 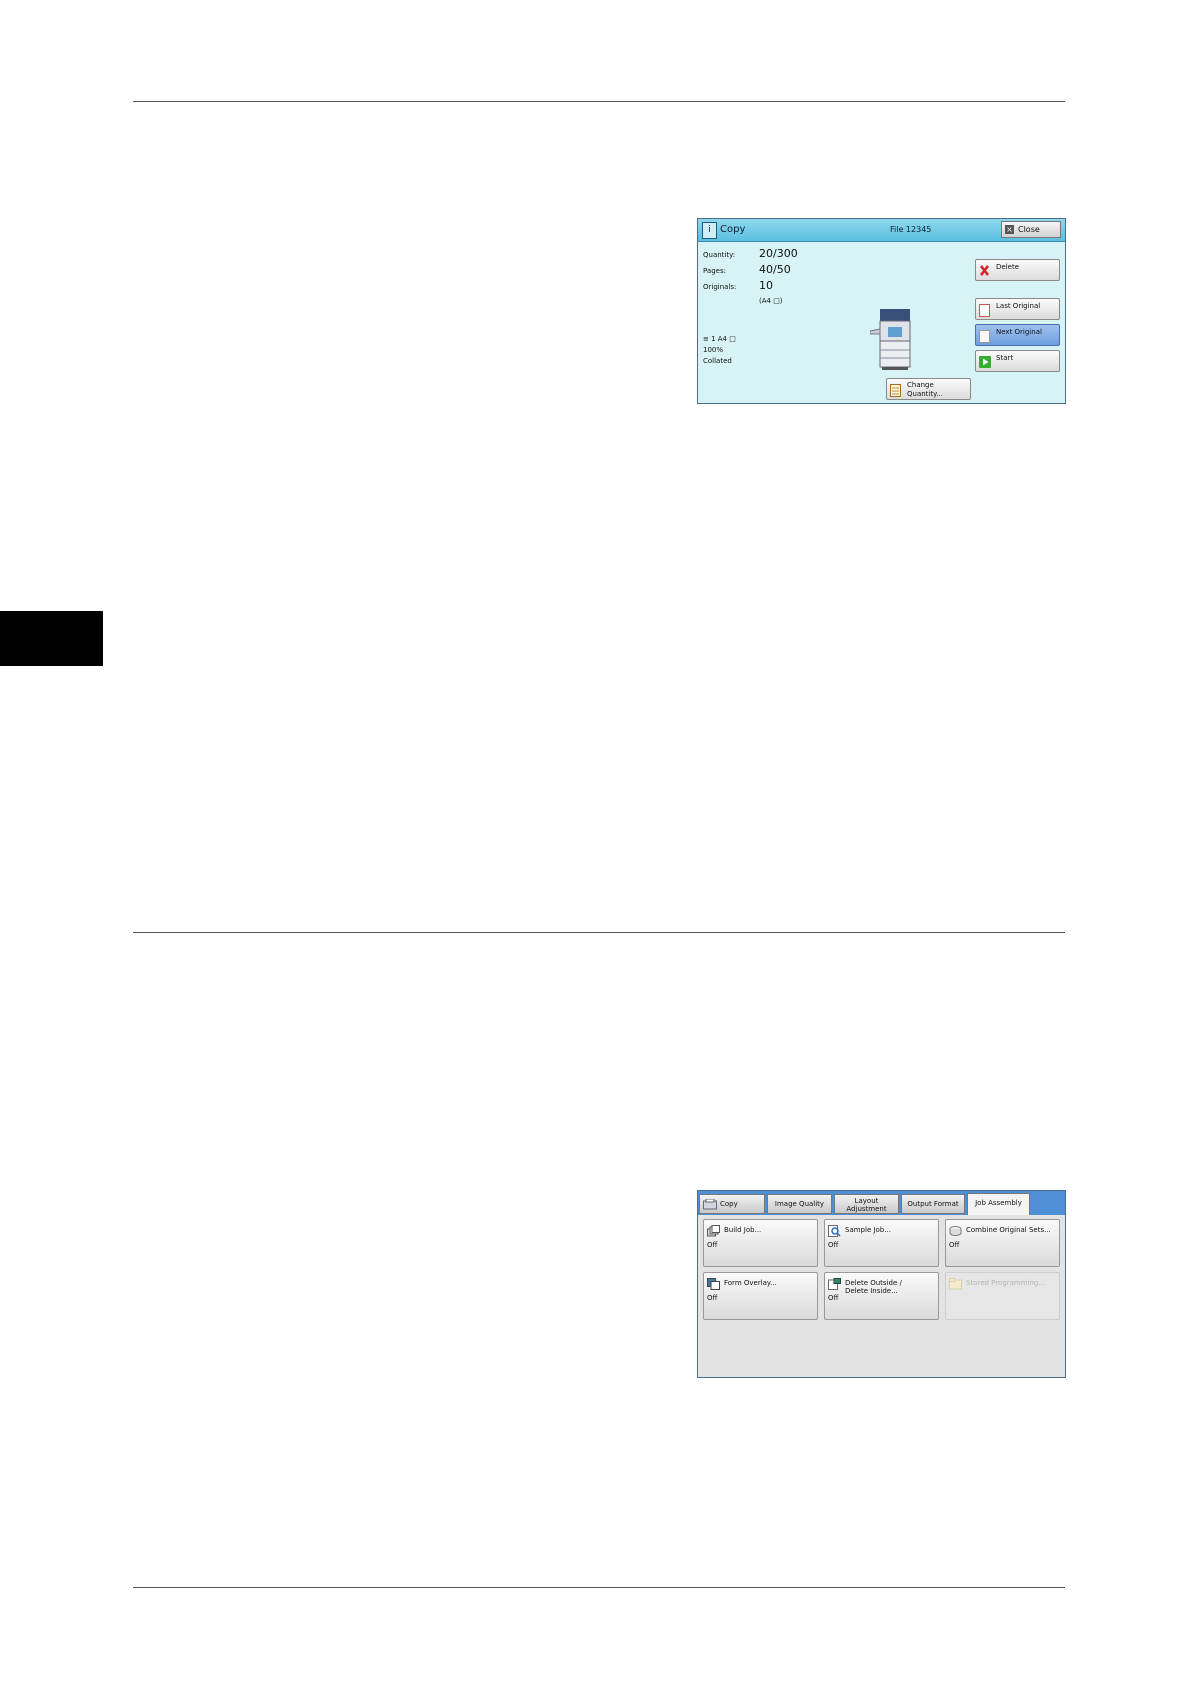 I want to click on pages-label: Pages:, so click(x=714, y=271).